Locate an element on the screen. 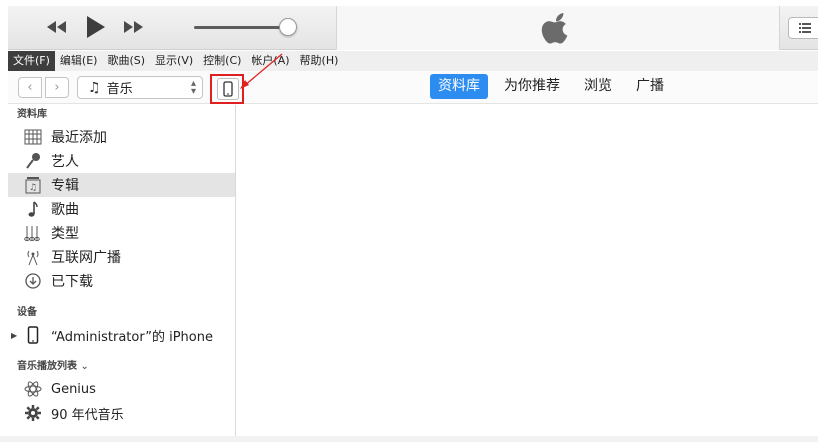 The image size is (818, 442). menu-edit: 编辑(E) is located at coordinates (79, 61).